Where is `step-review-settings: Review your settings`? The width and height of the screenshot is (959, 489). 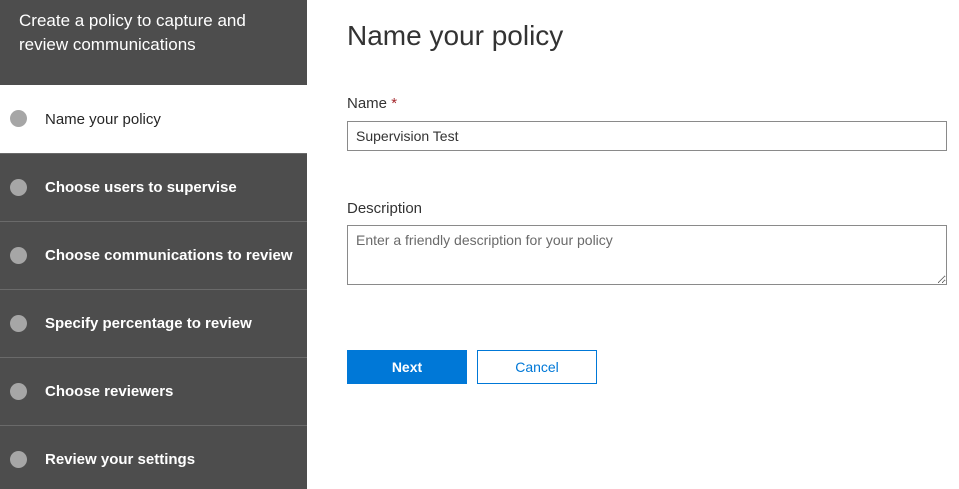
step-review-settings: Review your settings is located at coordinates (153, 457).